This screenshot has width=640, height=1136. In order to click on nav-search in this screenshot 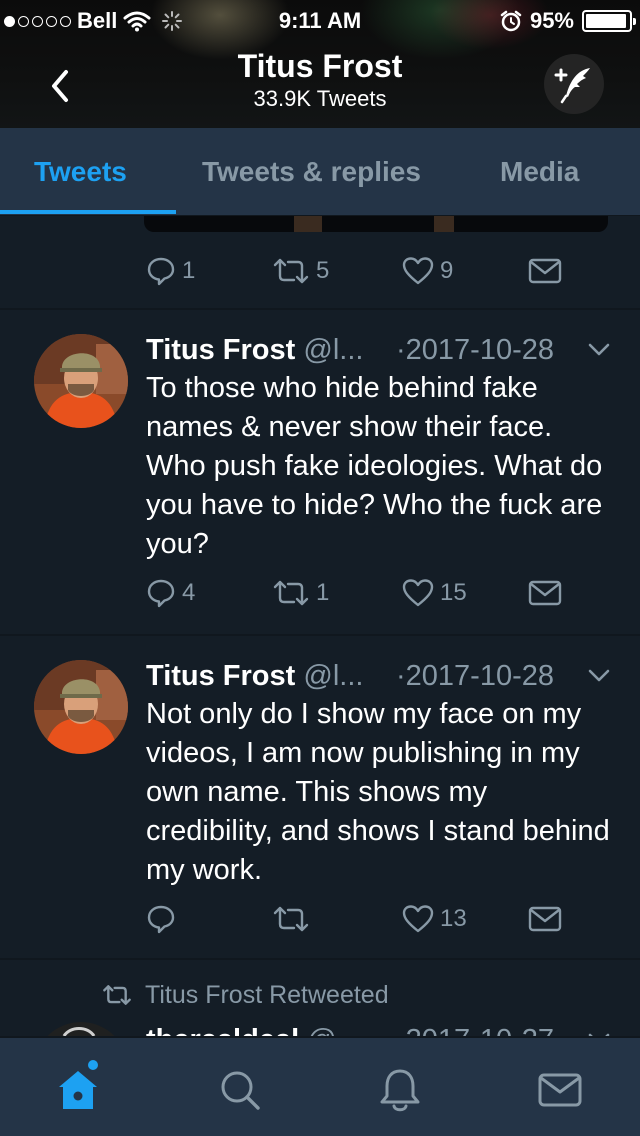, I will do `click(240, 1090)`.